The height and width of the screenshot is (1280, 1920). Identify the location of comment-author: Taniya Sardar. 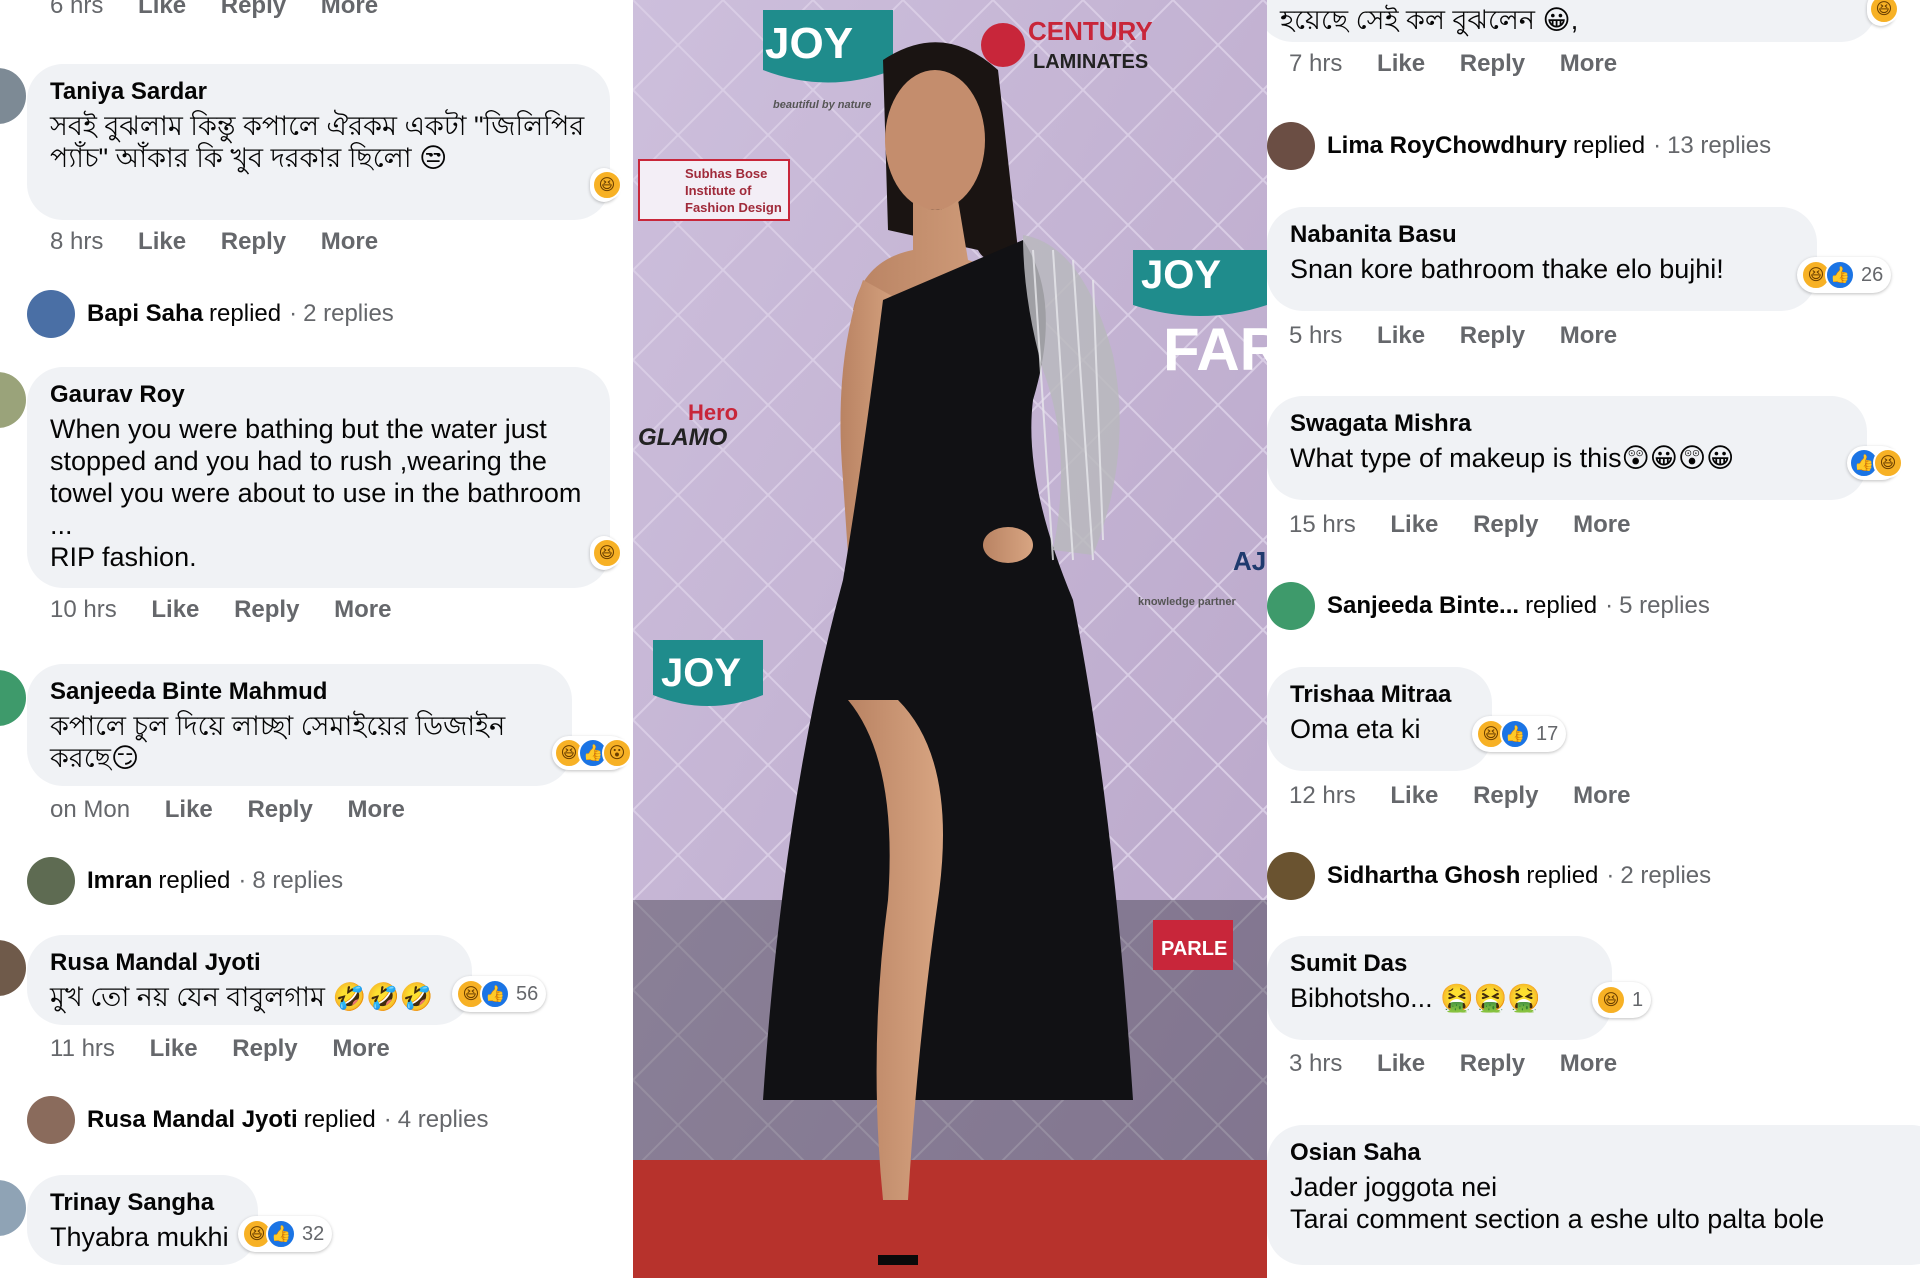
(318, 92).